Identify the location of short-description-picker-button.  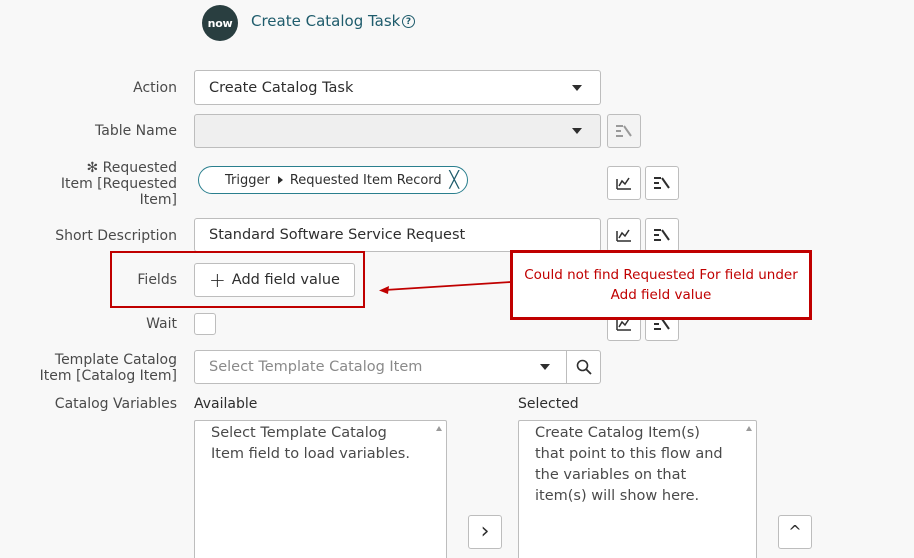
(662, 235).